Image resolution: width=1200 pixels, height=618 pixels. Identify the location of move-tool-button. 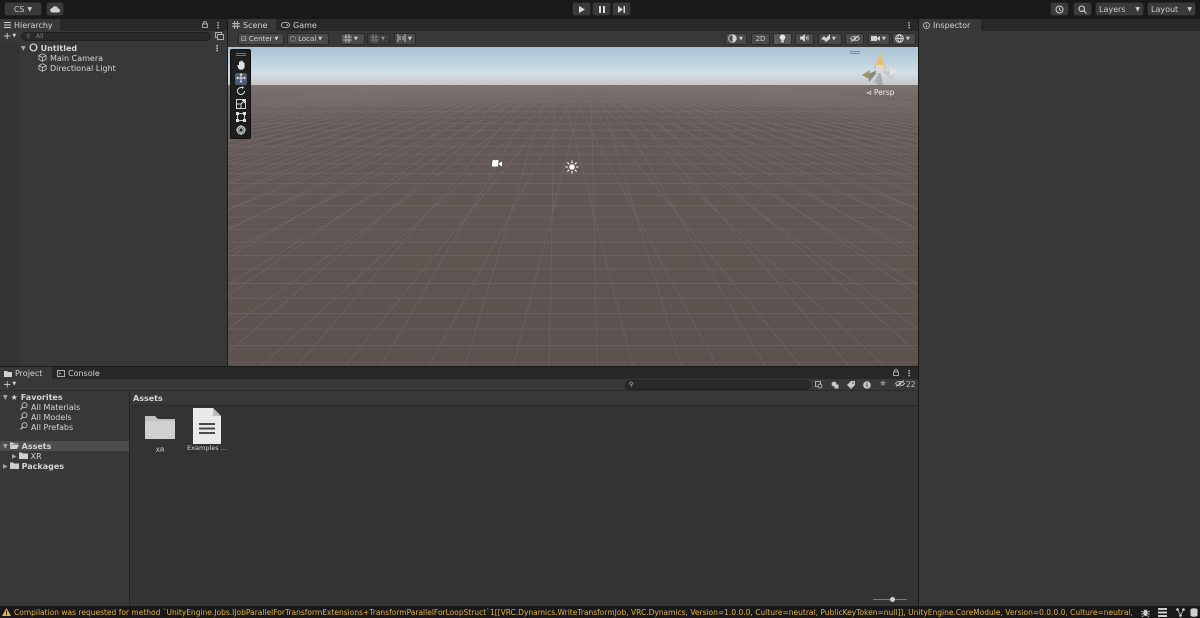
(241, 79).